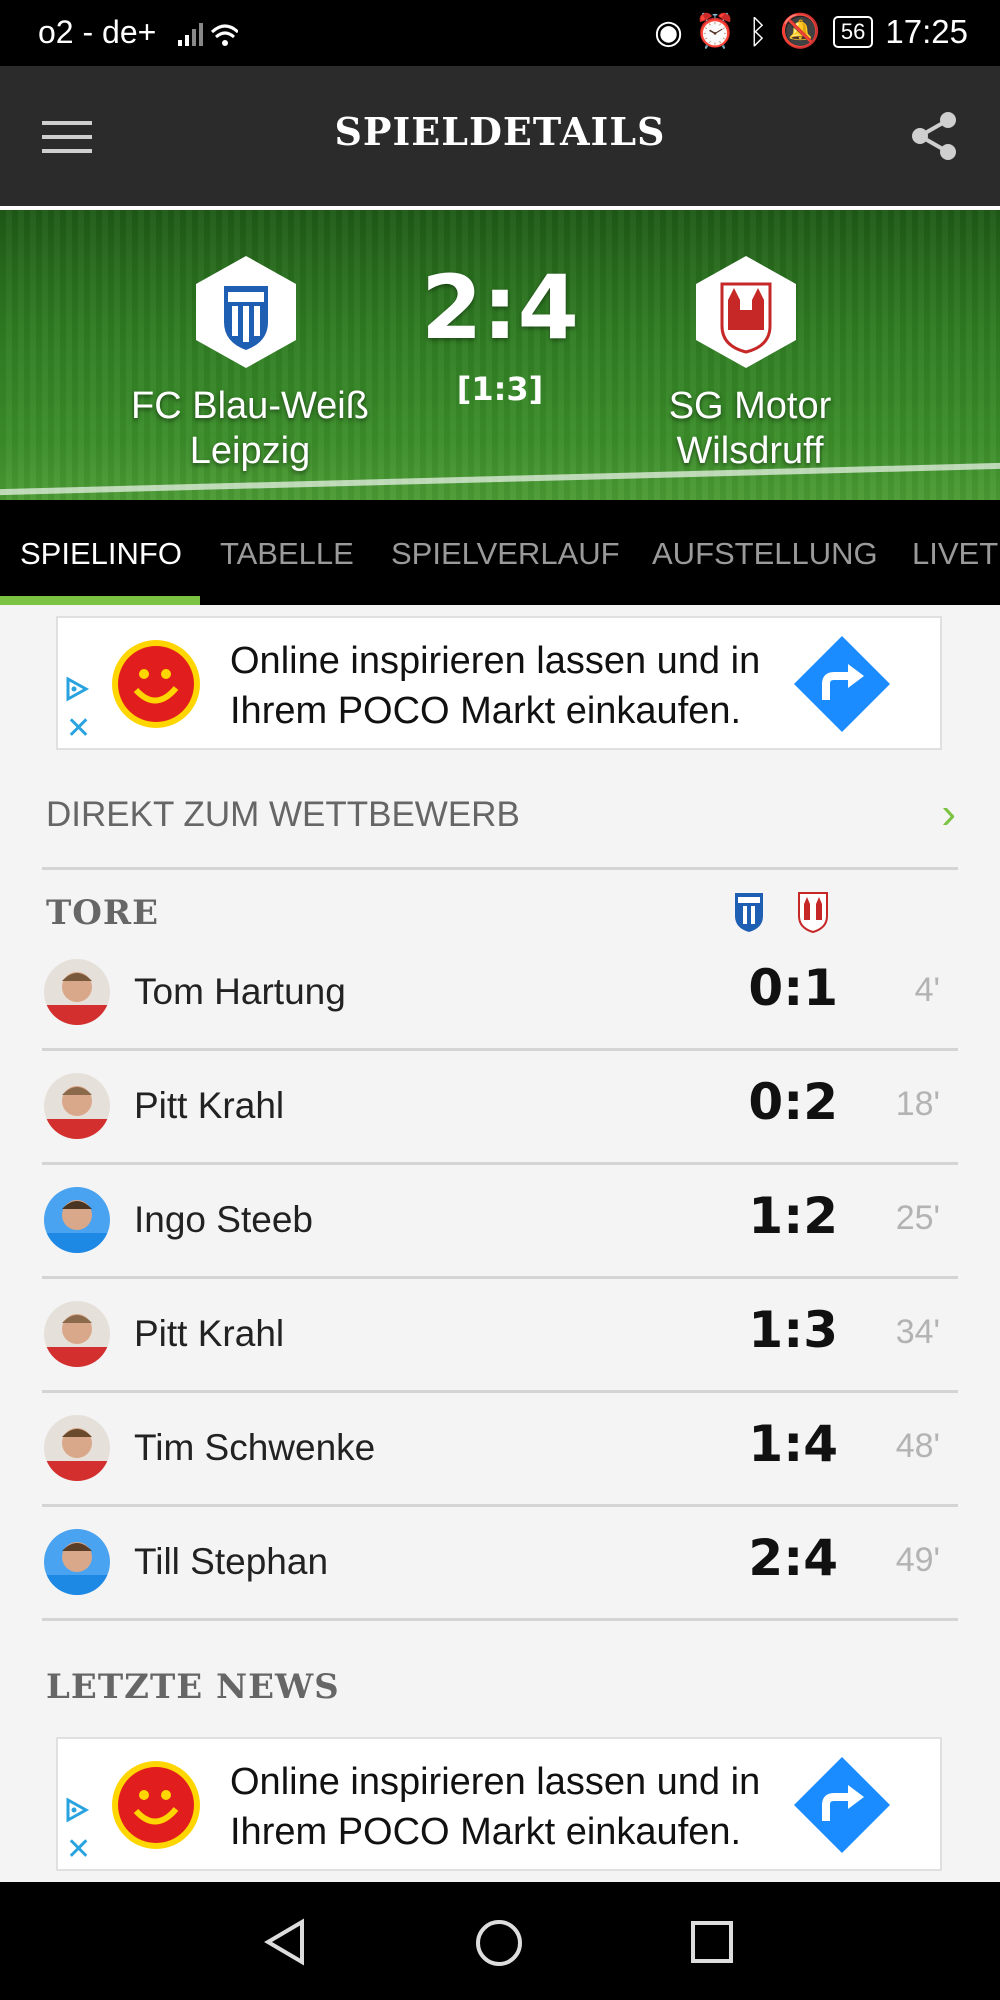  What do you see at coordinates (223, 1219) in the screenshot?
I see `goal-scorer: Ingo Steeb` at bounding box center [223, 1219].